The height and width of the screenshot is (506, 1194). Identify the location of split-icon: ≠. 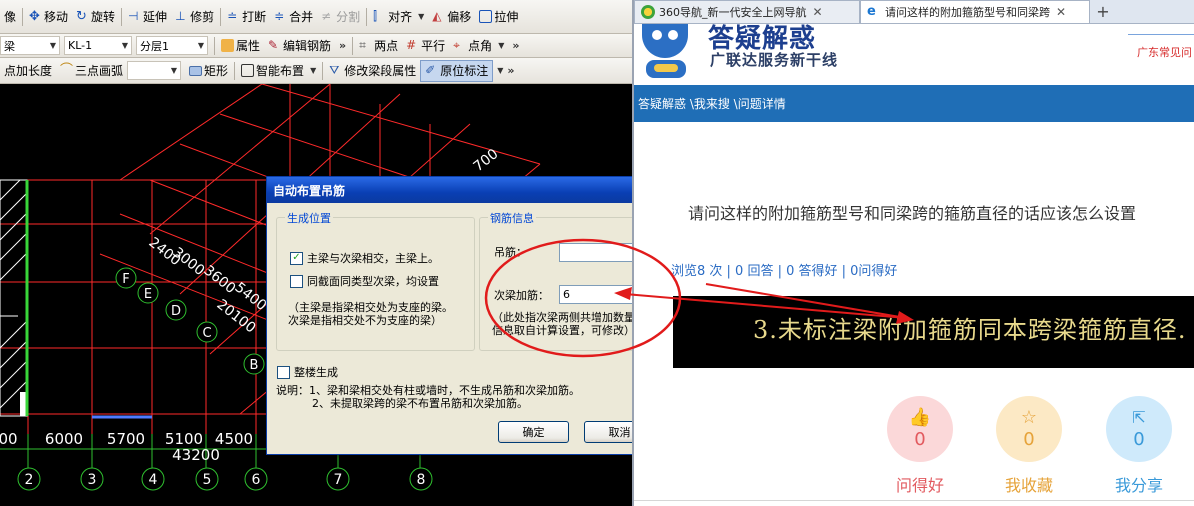
(326, 16).